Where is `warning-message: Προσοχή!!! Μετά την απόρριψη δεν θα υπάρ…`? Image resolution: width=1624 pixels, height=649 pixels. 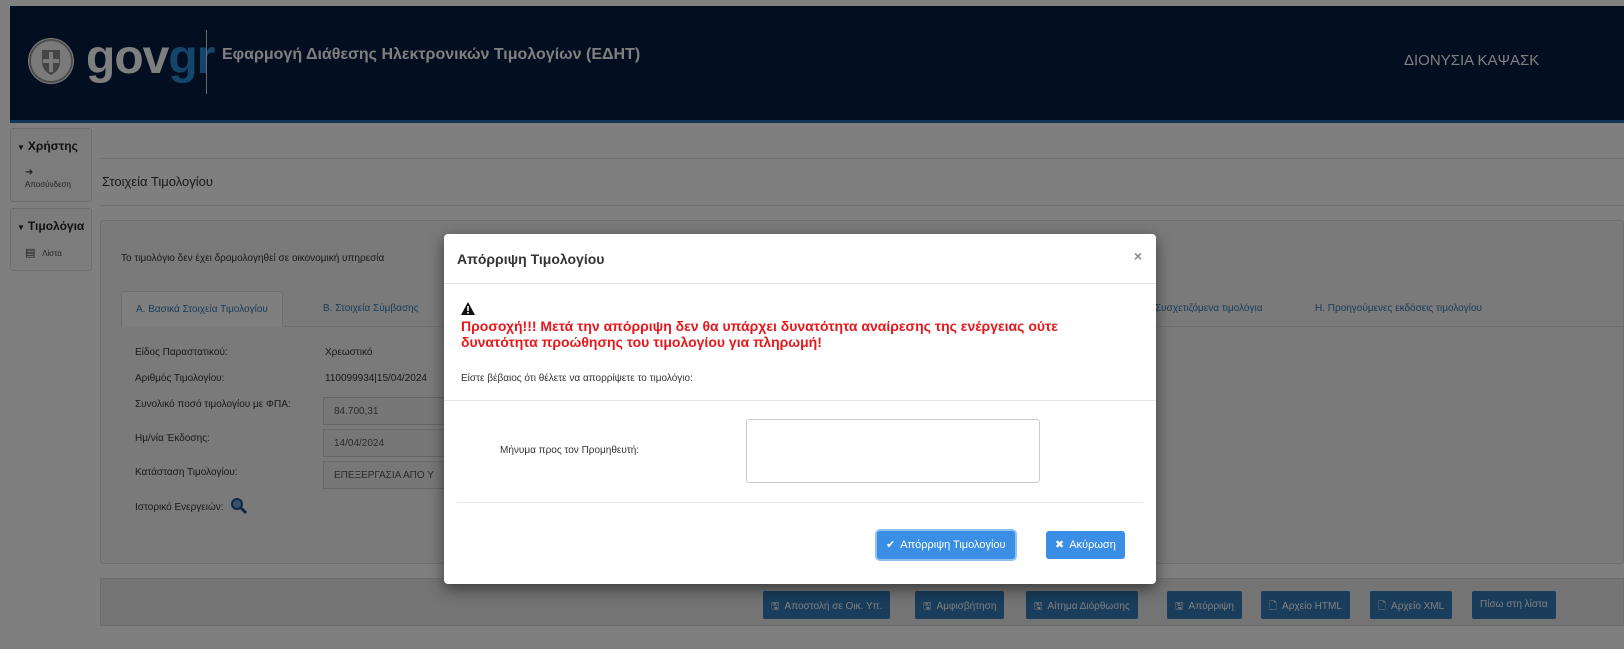
warning-message: Προσοχή!!! Μετά την απόρριψη δεν θα υπάρ… is located at coordinates (801, 334).